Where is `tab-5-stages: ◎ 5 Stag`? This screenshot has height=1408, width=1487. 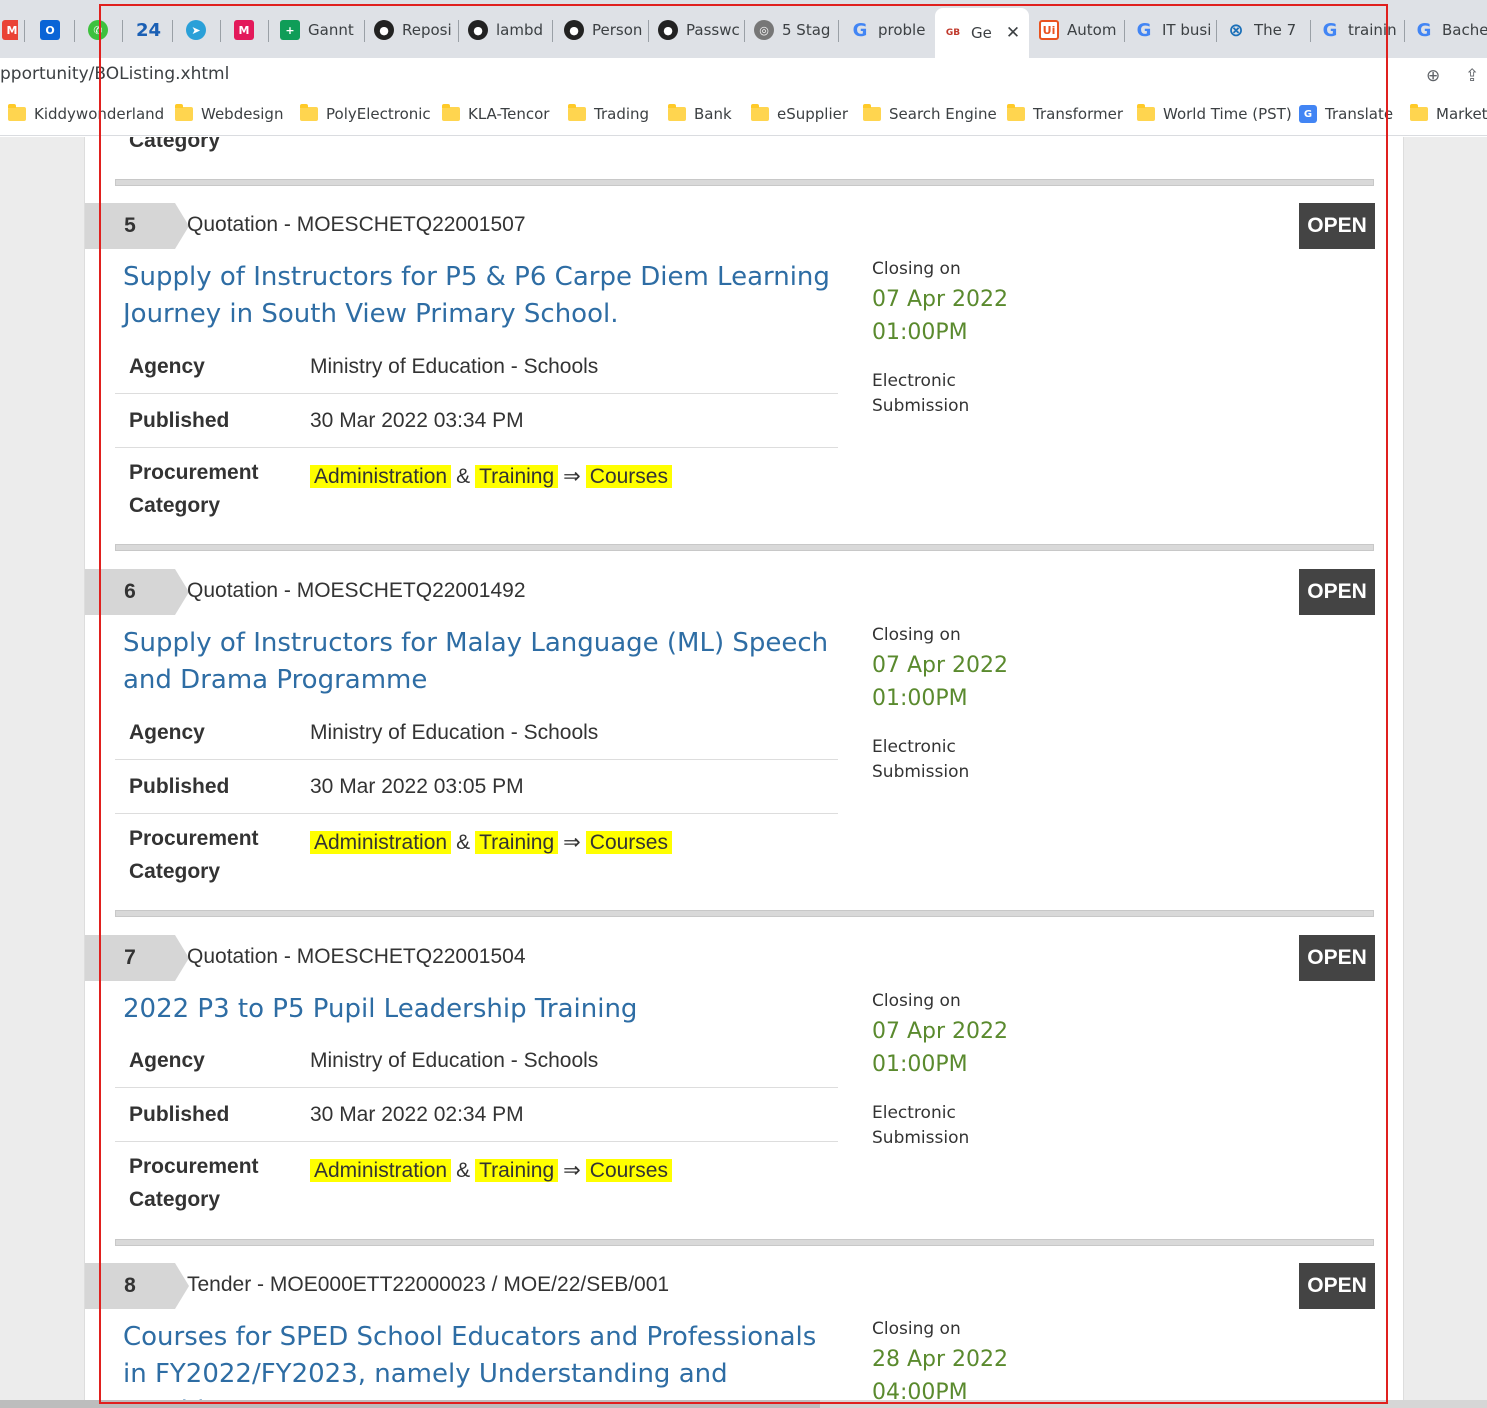
tab-5-stages: ◎ 5 Stag is located at coordinates (791, 30).